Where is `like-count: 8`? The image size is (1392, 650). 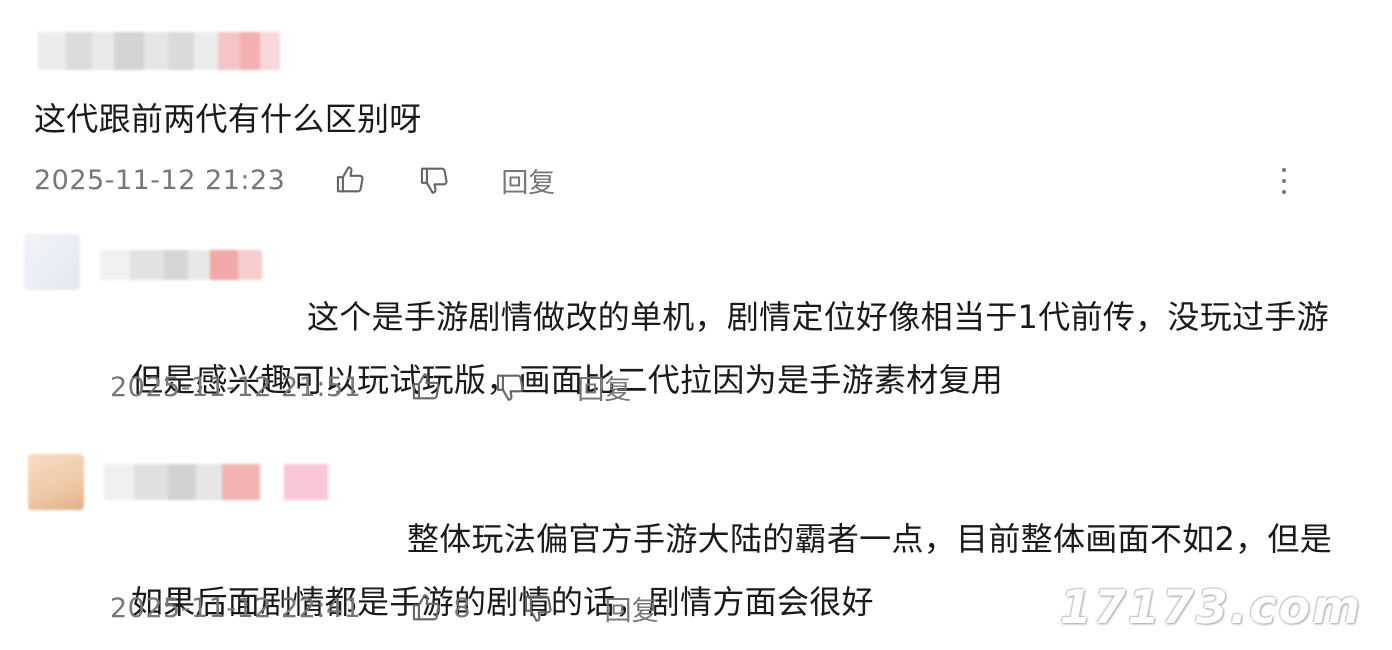 like-count: 8 is located at coordinates (462, 608).